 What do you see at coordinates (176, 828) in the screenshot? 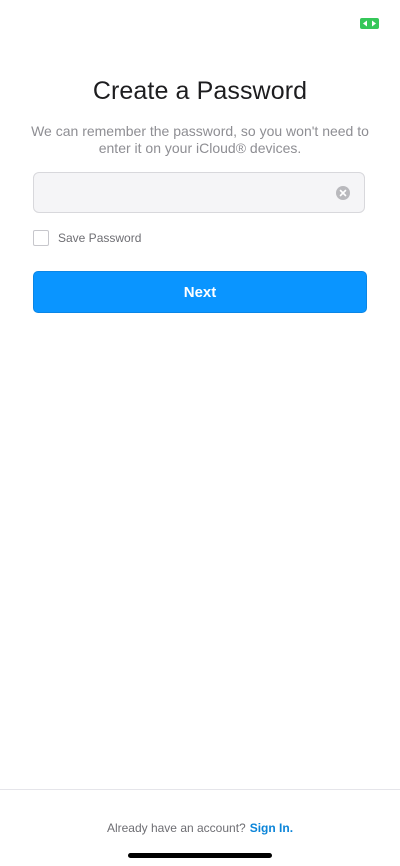
I see `footer-prompt: Already have an account?` at bounding box center [176, 828].